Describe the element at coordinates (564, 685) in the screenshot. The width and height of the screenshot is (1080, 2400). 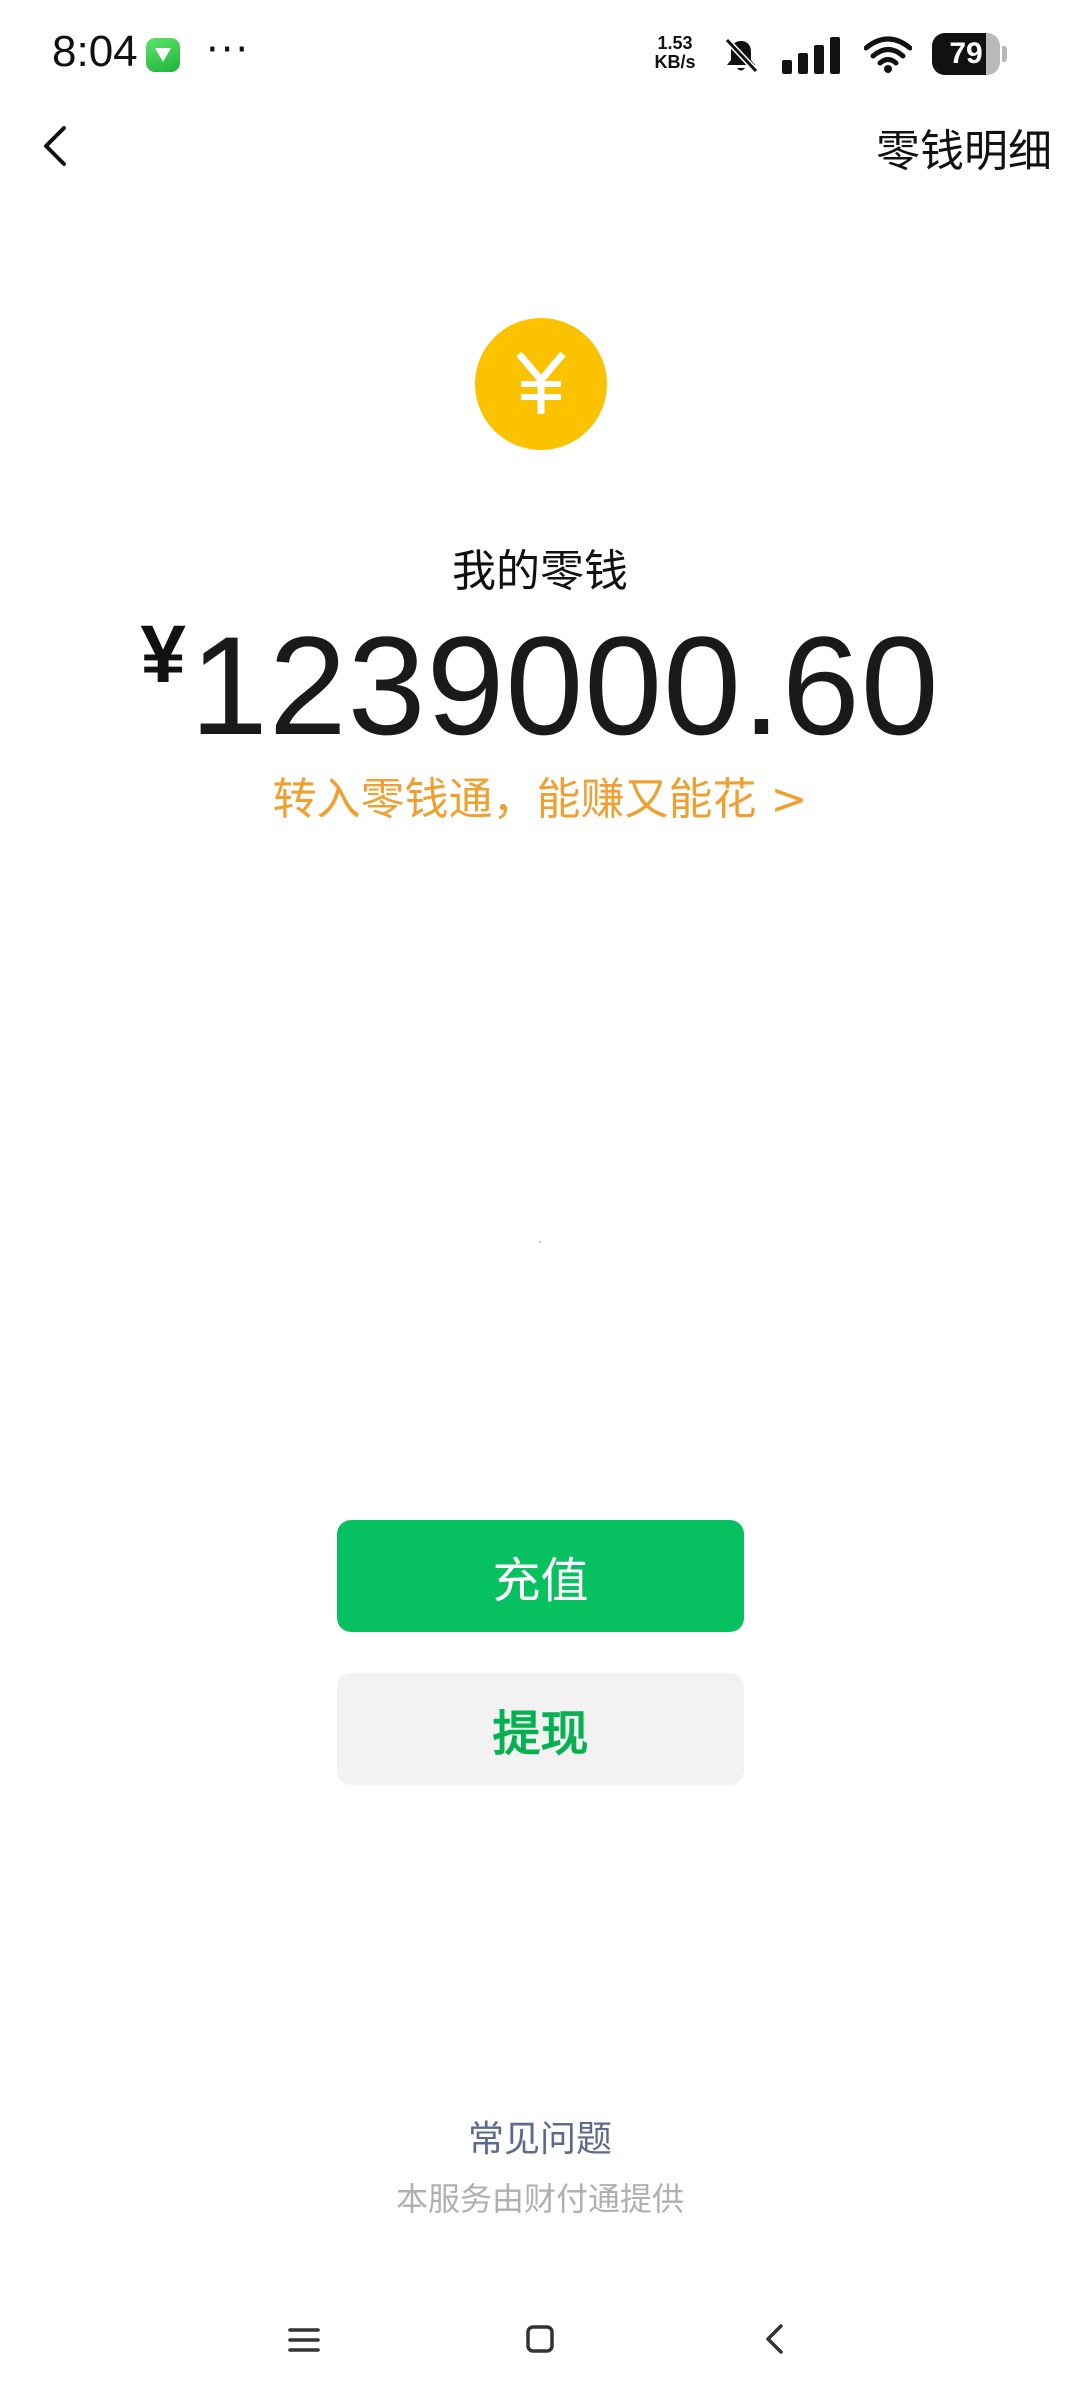
I see `balance-amount: 1239000.60` at that location.